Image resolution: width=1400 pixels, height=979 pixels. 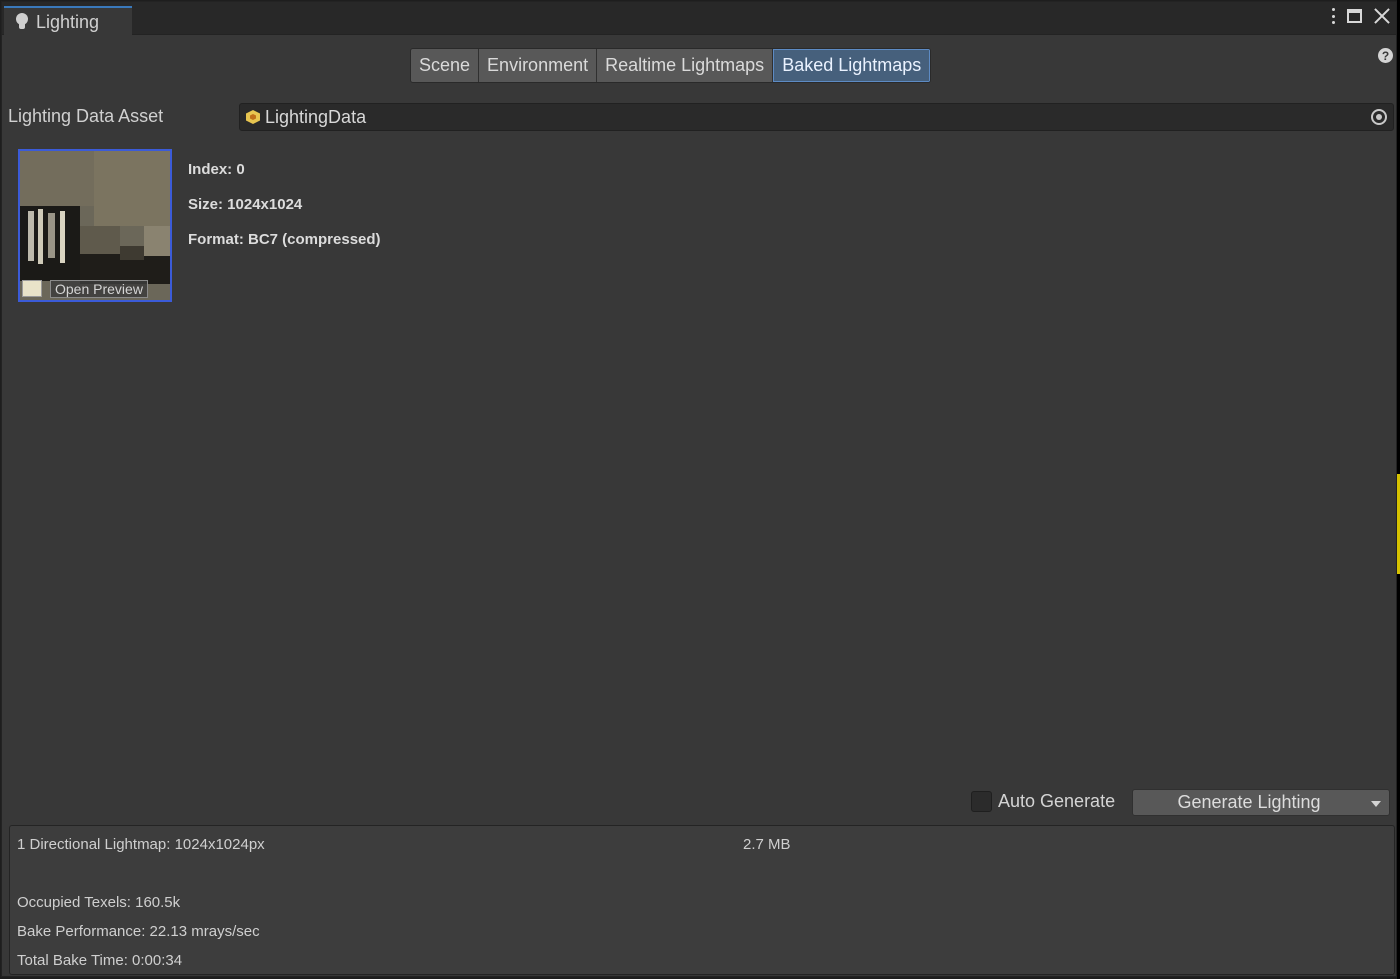 I want to click on dropdown-arrow-icon, so click(x=1376, y=804).